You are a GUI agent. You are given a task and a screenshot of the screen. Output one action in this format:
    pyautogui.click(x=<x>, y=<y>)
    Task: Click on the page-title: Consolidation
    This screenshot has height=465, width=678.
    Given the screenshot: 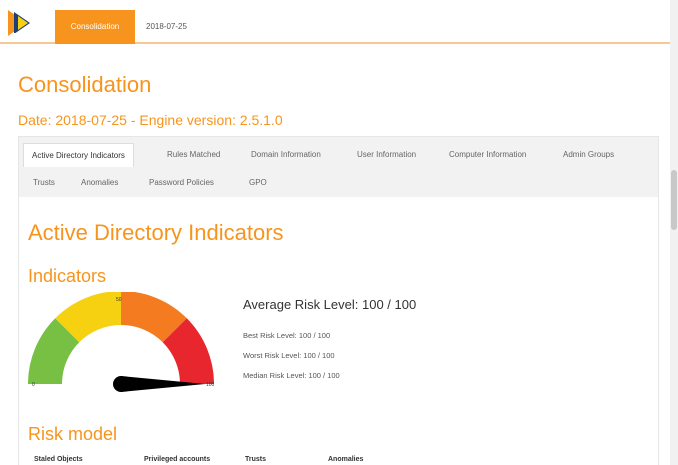 What is the action you would take?
    pyautogui.click(x=85, y=84)
    